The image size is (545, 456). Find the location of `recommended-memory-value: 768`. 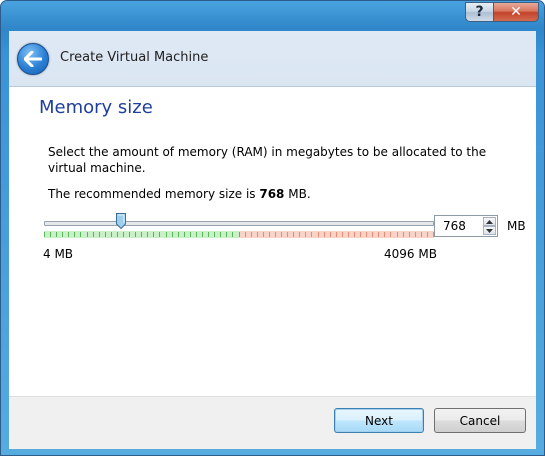

recommended-memory-value: 768 is located at coordinates (272, 194).